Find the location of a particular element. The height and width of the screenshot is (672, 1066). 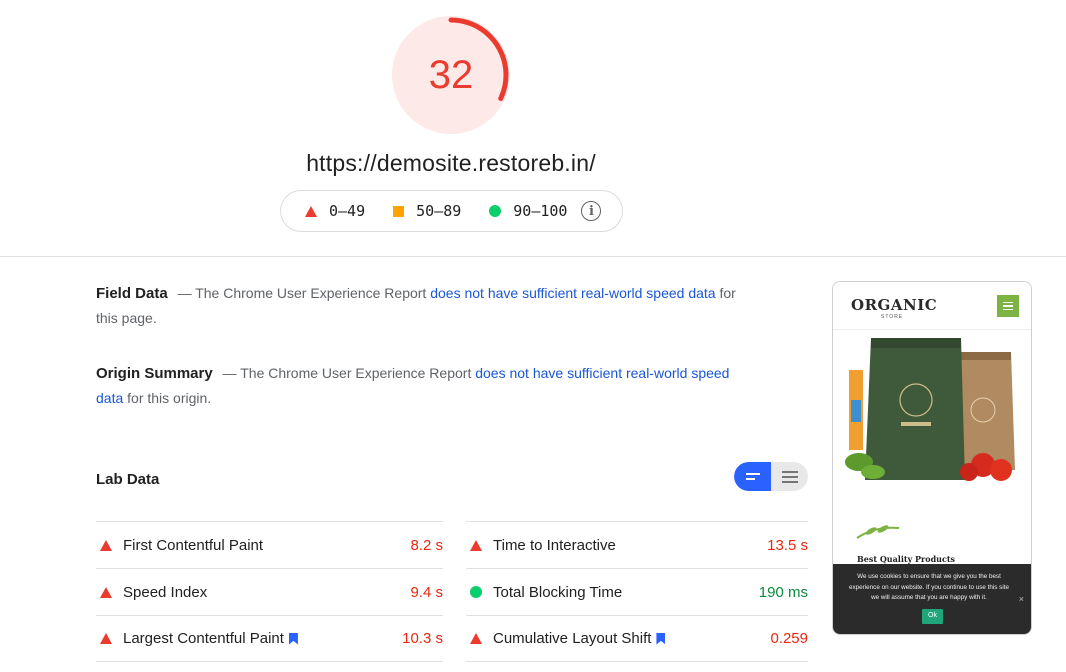

metric-total-blocking-time: Total Blocking Time 190 ms is located at coordinates (637, 591).